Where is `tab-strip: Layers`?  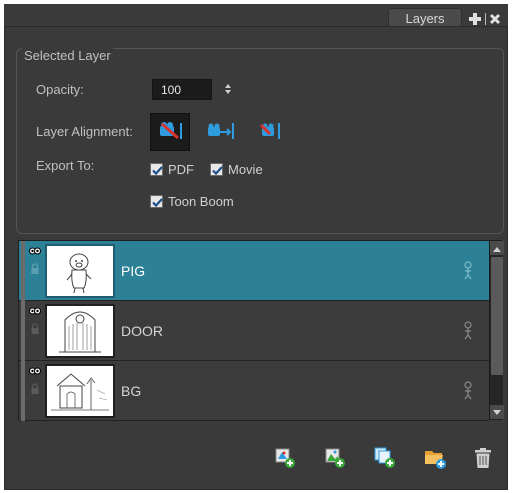
tab-strip: Layers is located at coordinates (256, 17).